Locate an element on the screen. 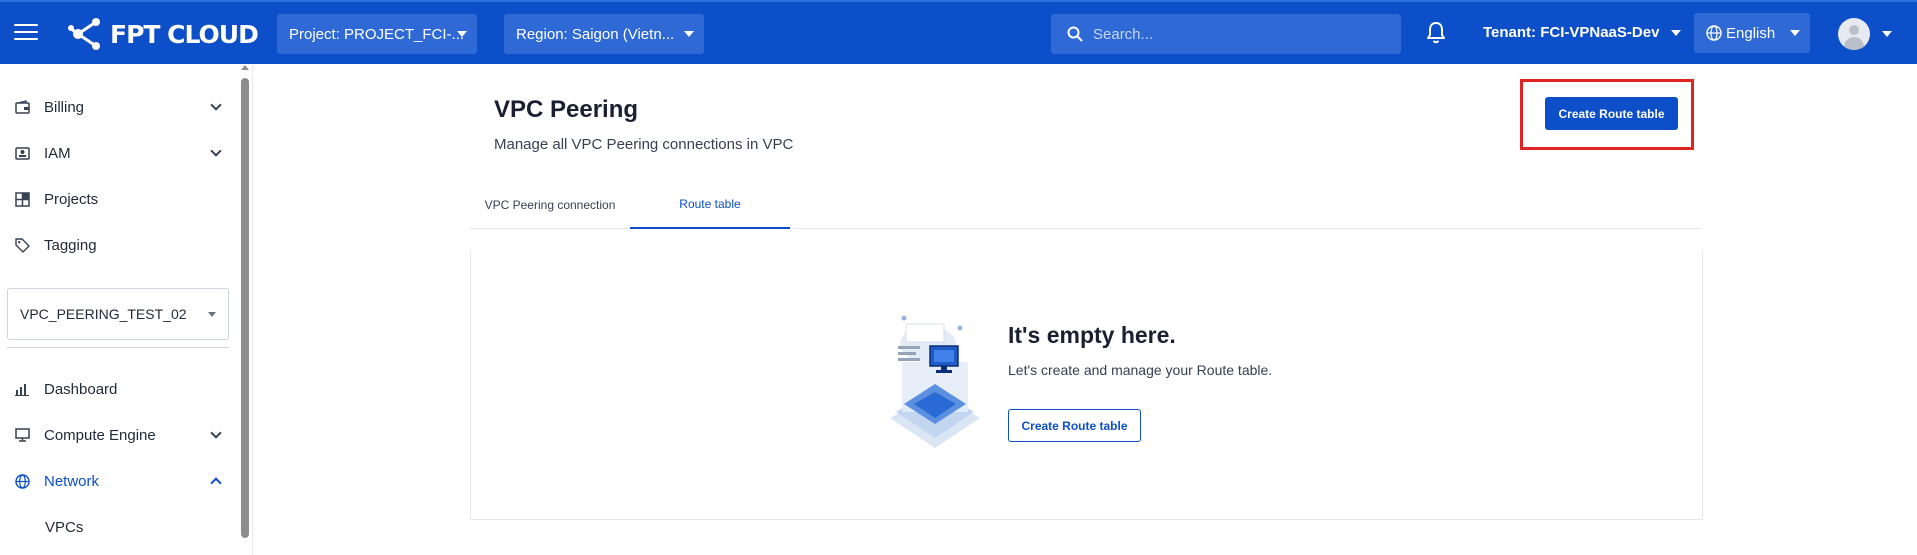 The image size is (1917, 555). sidebar-item-compute-engine: Compute Engine is located at coordinates (115, 435).